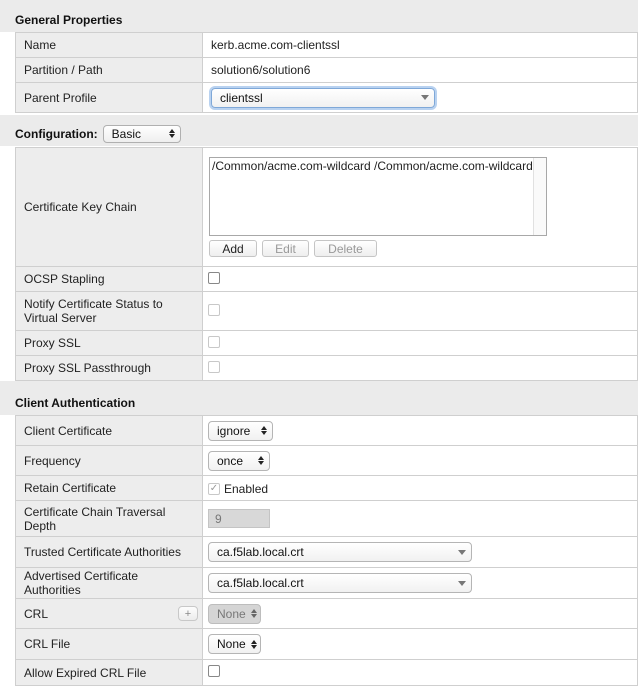 The width and height of the screenshot is (638, 699). I want to click on chain-depth-label-line1: Certificate Chain Traversal, so click(95, 511).